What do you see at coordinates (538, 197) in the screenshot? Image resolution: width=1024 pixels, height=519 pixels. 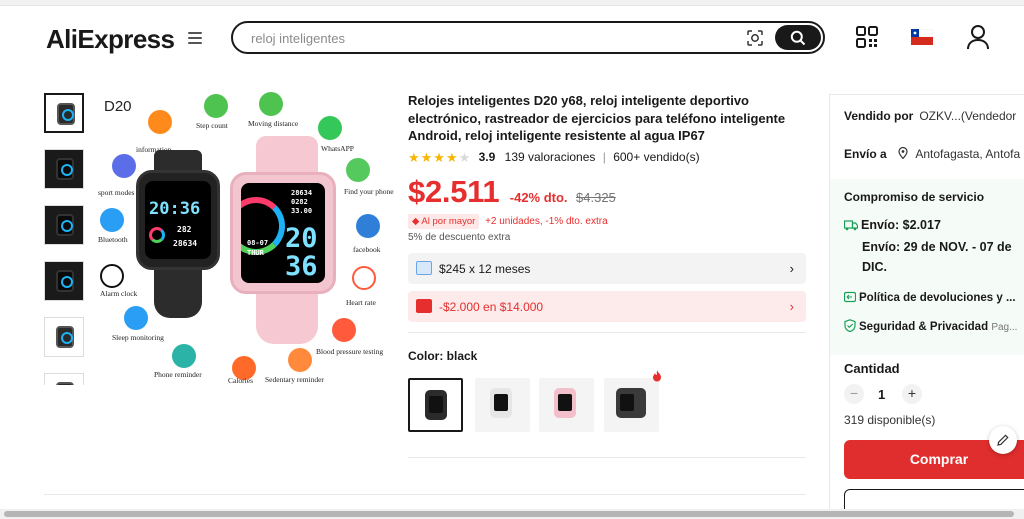 I see `discount-percent: -42% dto.` at bounding box center [538, 197].